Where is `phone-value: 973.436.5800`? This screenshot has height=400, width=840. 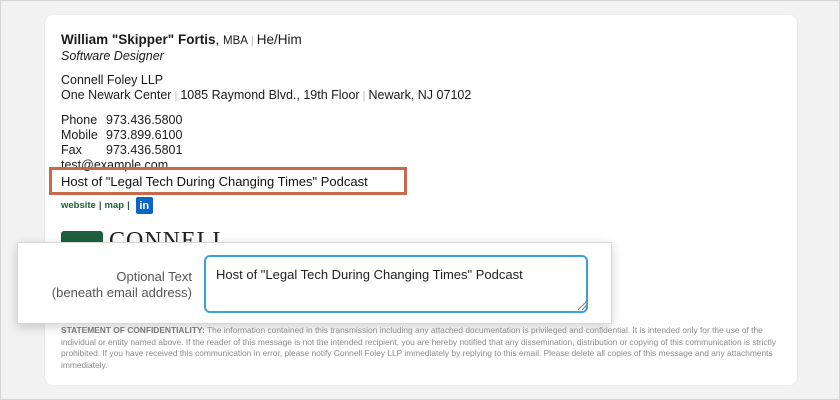
phone-value: 973.436.5800 is located at coordinates (144, 120).